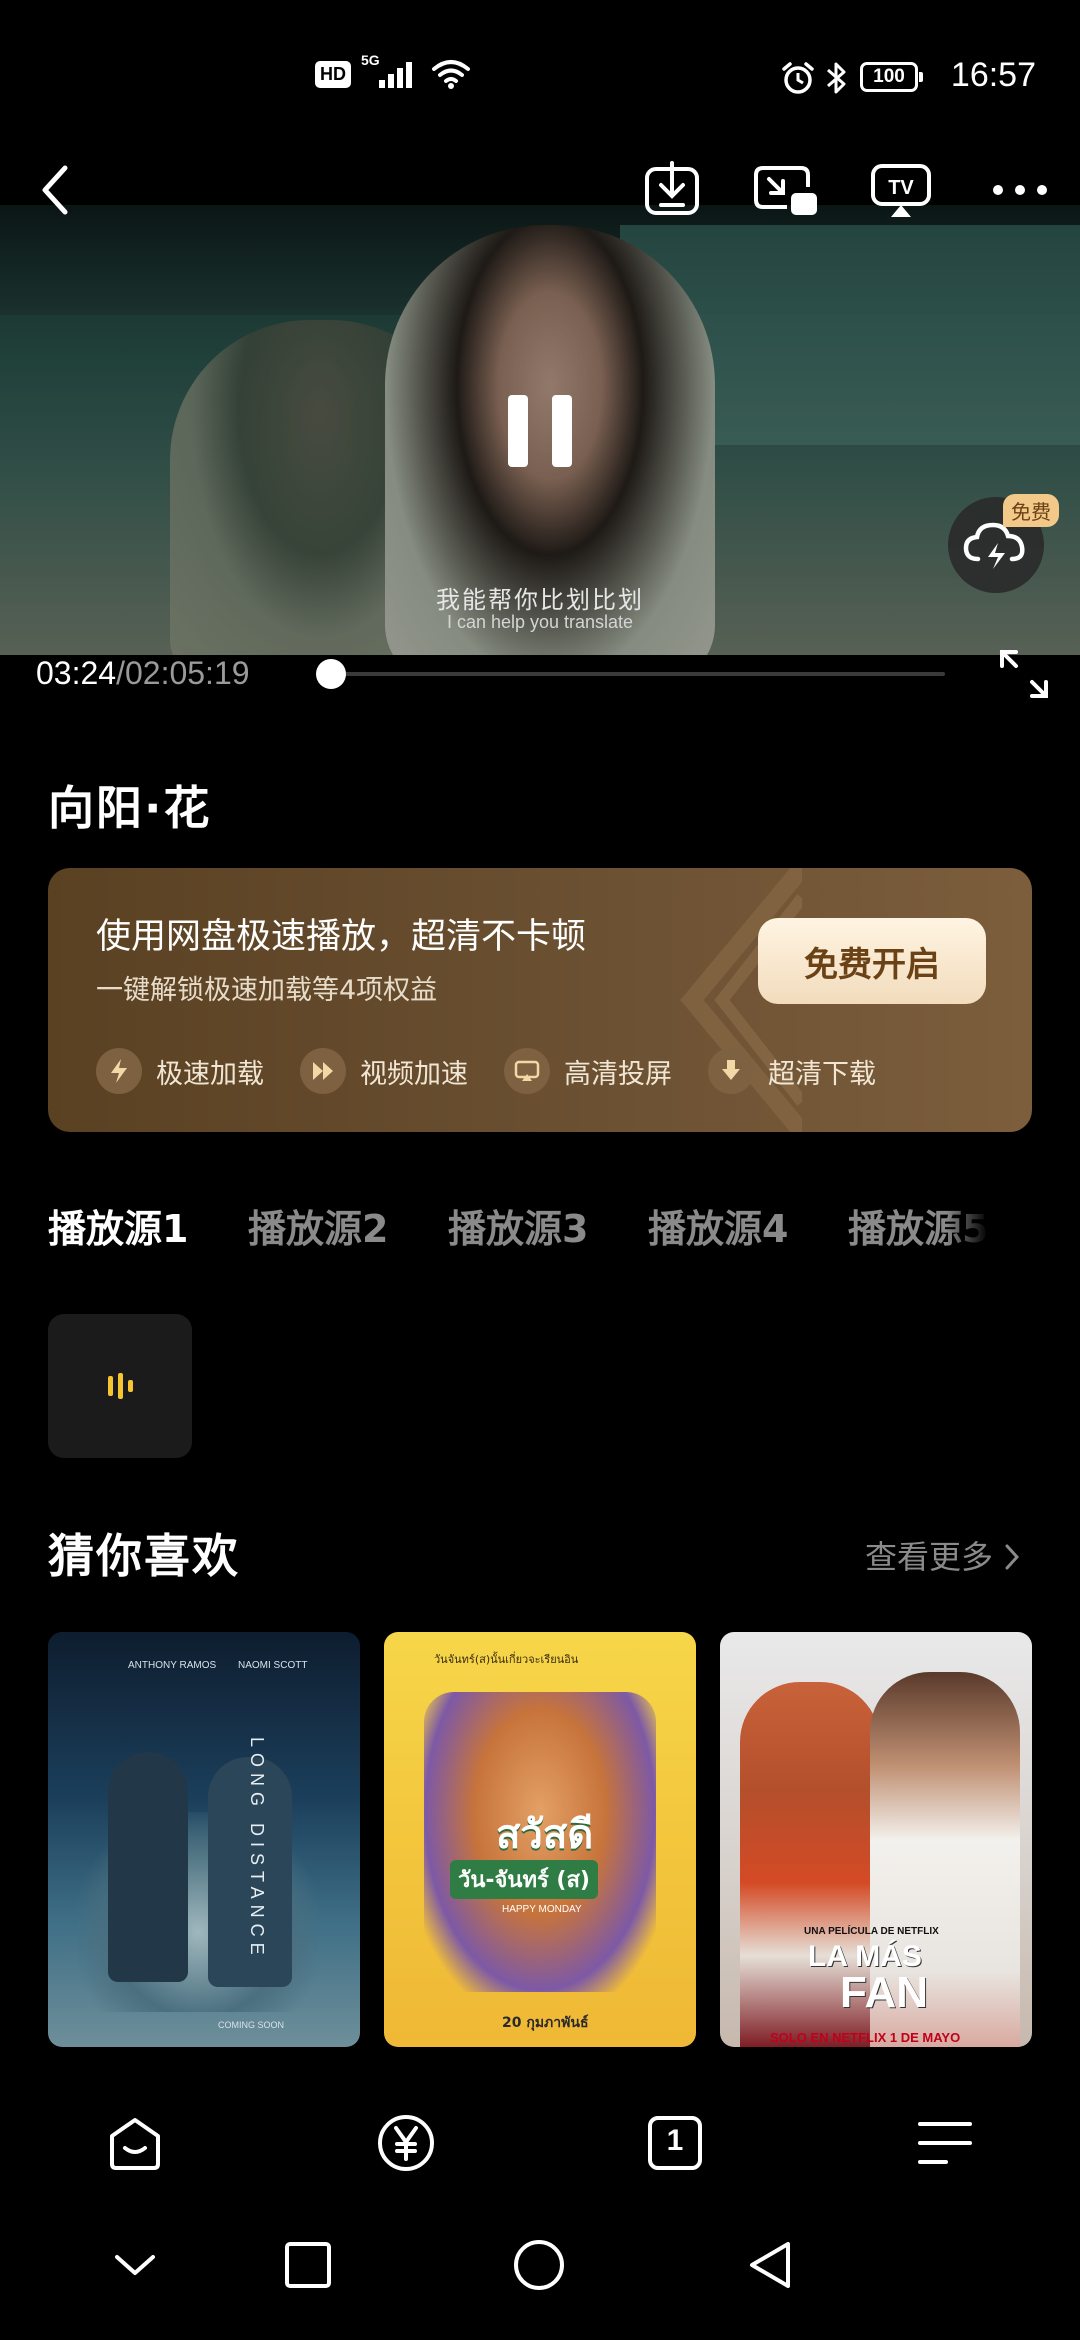 The image size is (1080, 2340). Describe the element at coordinates (341, 937) in the screenshot. I see `promo-title: 使用网盘极速播放，超清不卡顿` at that location.